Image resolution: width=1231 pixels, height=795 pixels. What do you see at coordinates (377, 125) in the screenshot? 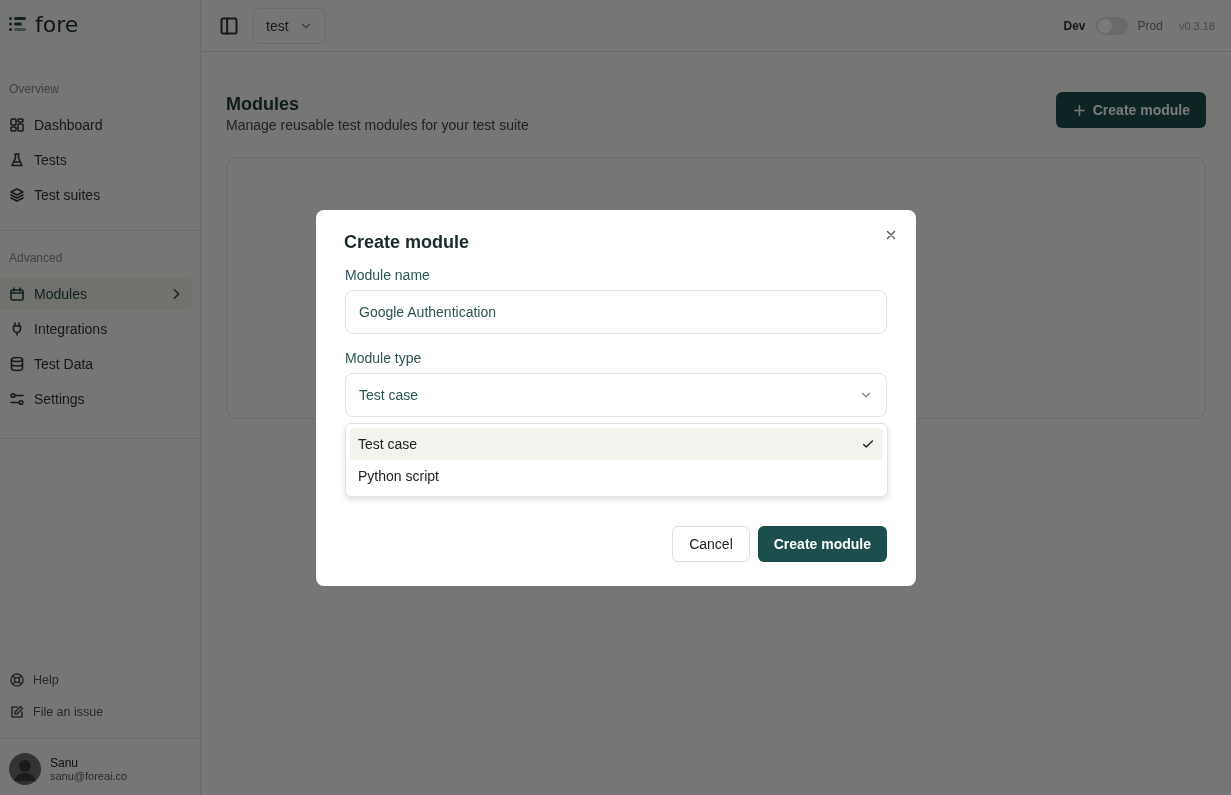
I see `page-subtitle: Manage reusable test modules for your test suite` at bounding box center [377, 125].